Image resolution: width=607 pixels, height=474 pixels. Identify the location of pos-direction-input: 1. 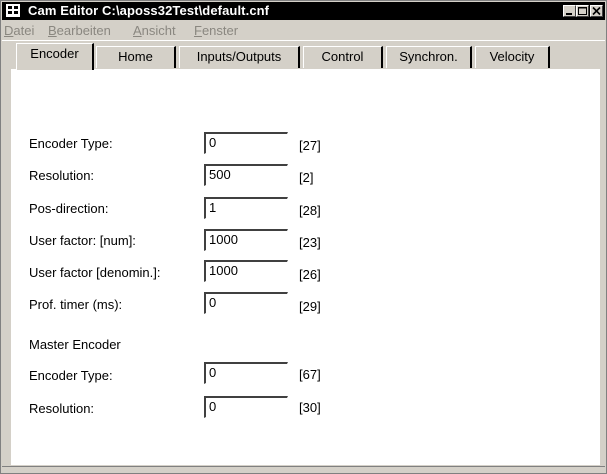
(246, 208).